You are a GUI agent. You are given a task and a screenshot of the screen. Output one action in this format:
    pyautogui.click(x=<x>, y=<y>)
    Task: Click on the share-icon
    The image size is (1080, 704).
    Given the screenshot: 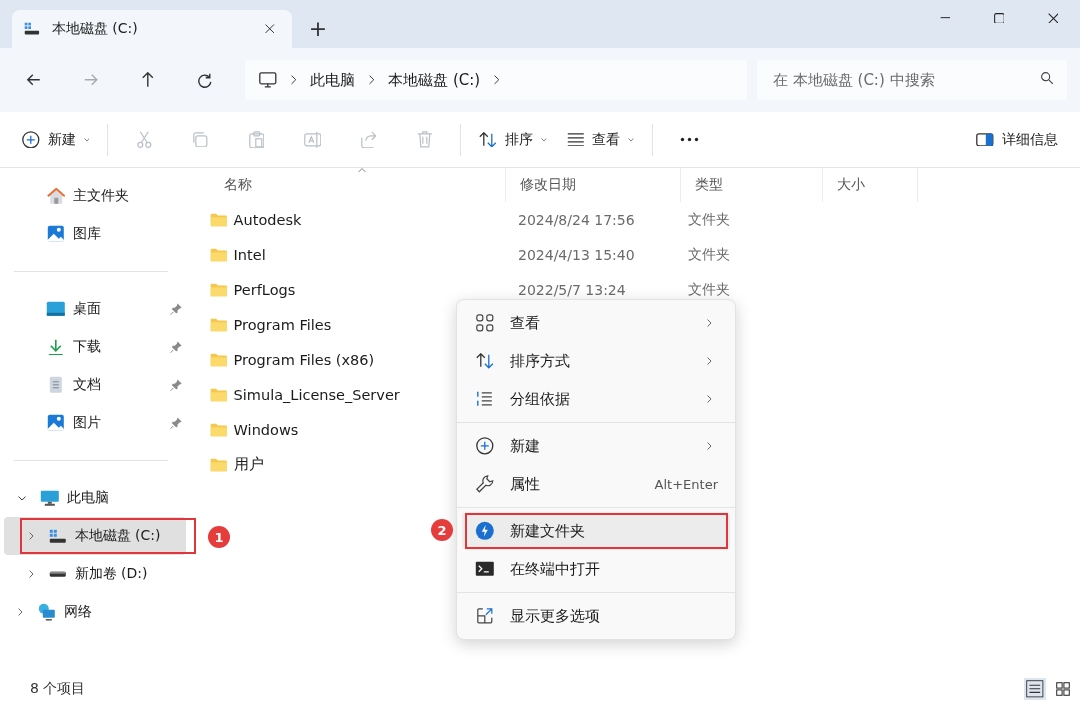 What is the action you would take?
    pyautogui.click(x=368, y=139)
    